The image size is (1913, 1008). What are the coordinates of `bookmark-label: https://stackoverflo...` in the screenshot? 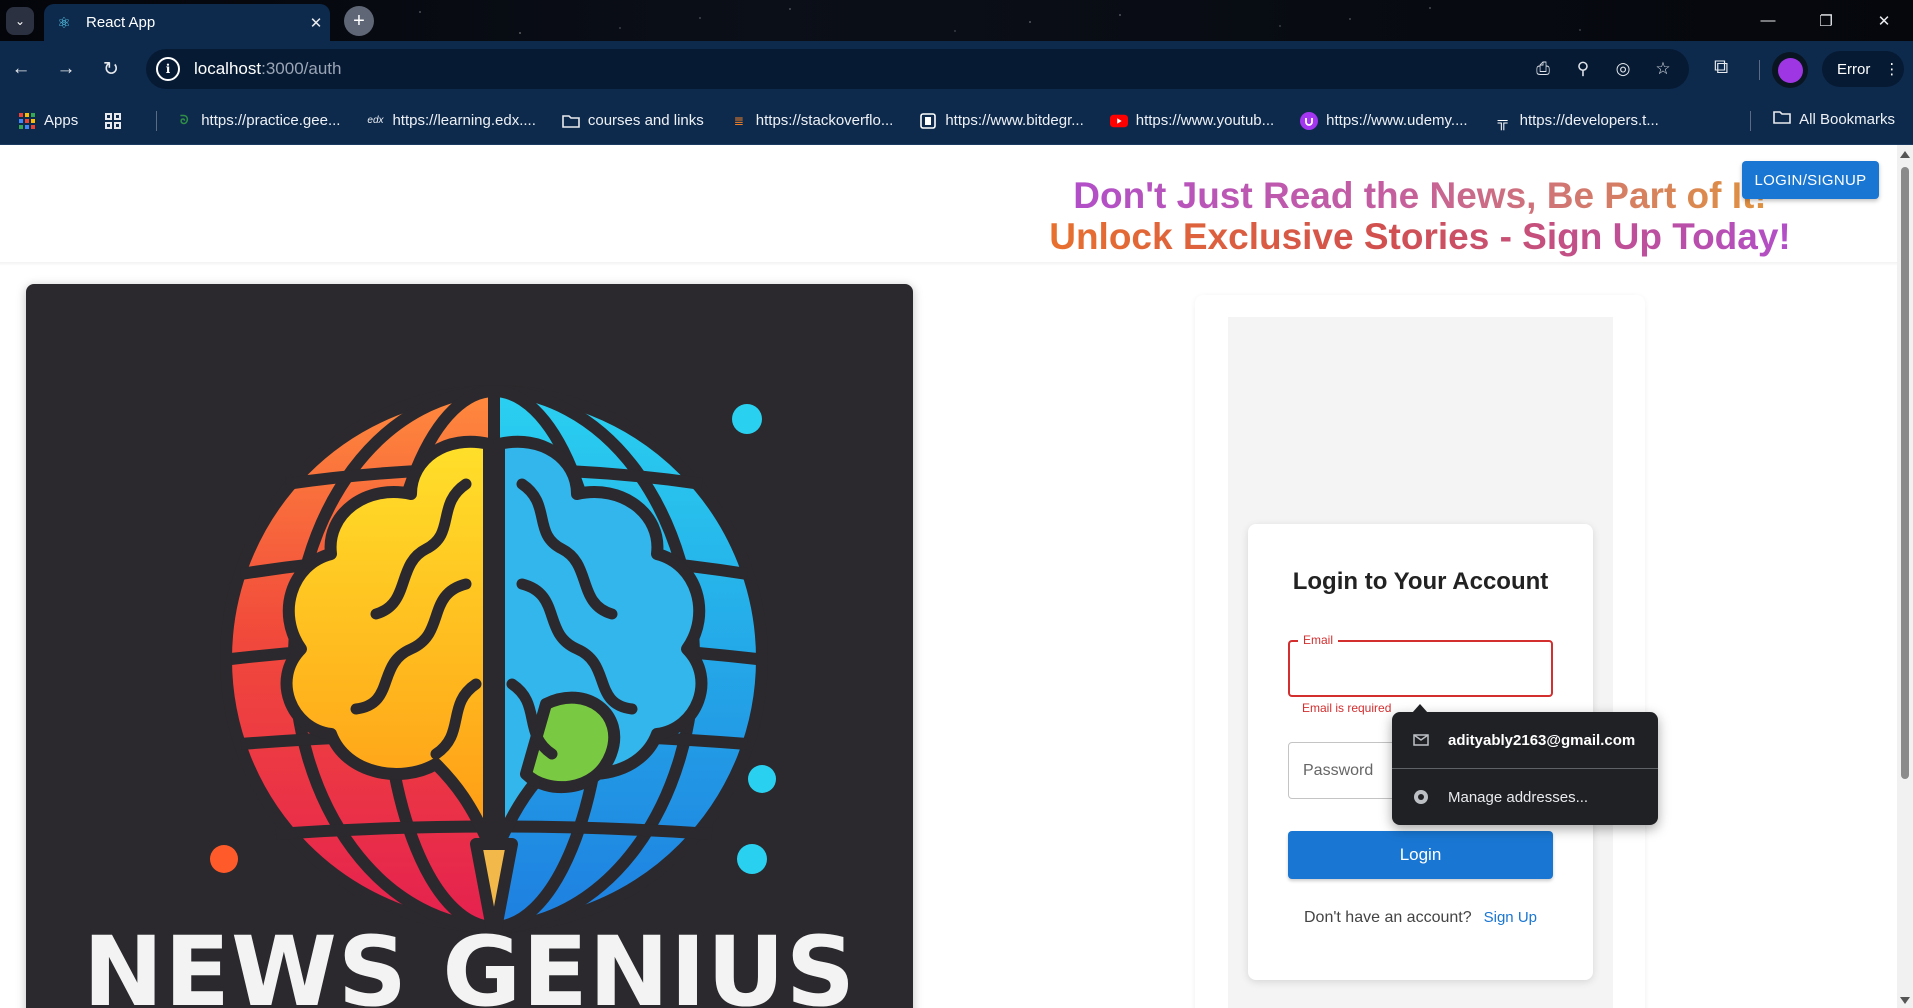 It's located at (824, 120).